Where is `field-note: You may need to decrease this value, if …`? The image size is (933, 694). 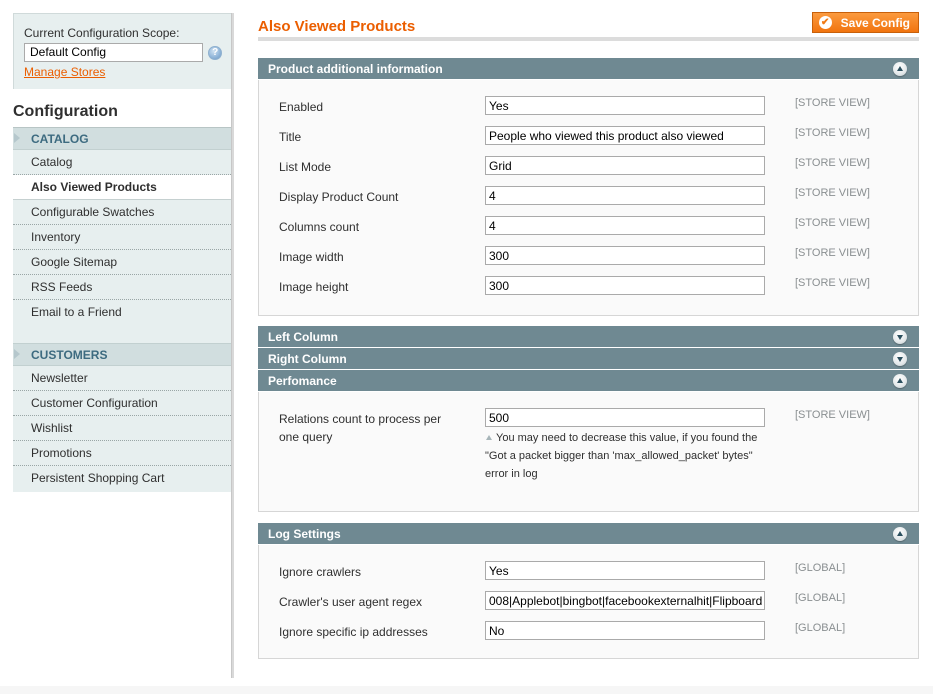
field-note: You may need to decrease this value, if … is located at coordinates (630, 456).